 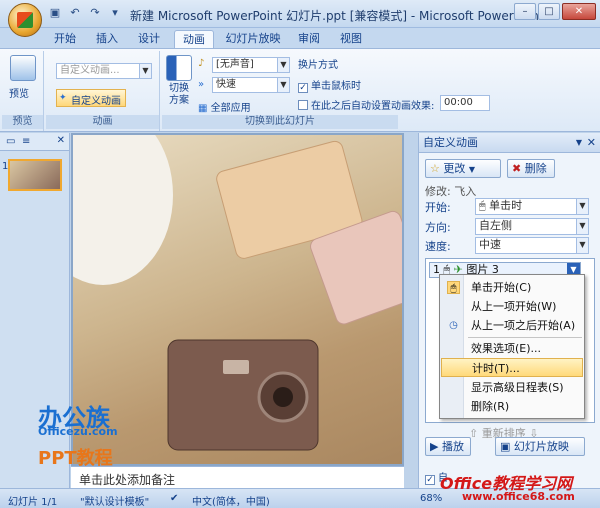 I want to click on watermark-ppt: PPT教程, so click(x=75, y=458).